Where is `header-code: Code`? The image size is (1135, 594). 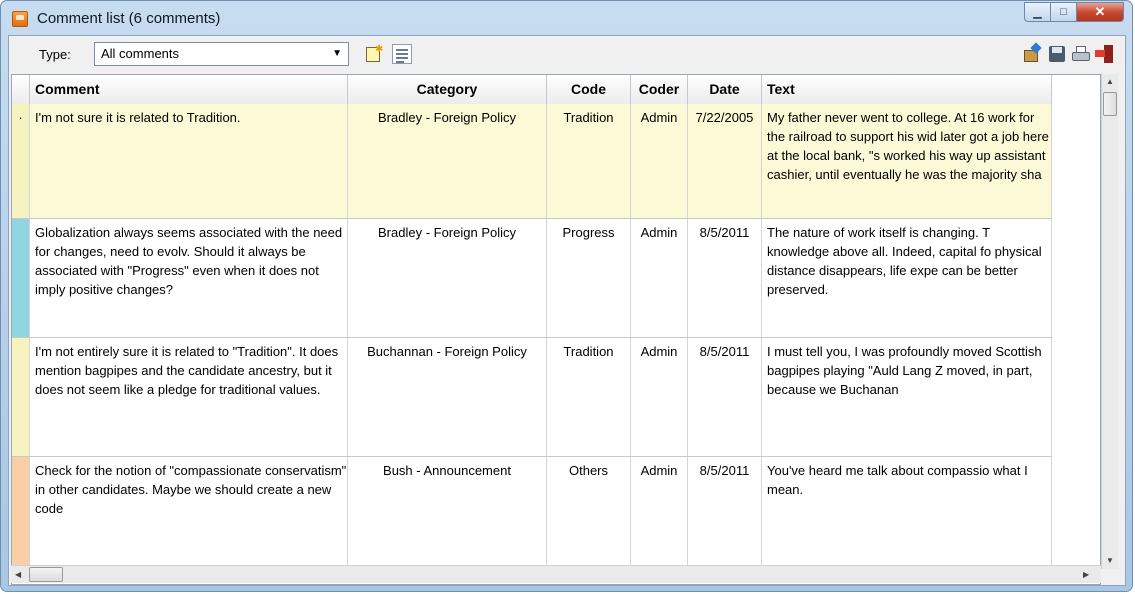
header-code: Code is located at coordinates (589, 89).